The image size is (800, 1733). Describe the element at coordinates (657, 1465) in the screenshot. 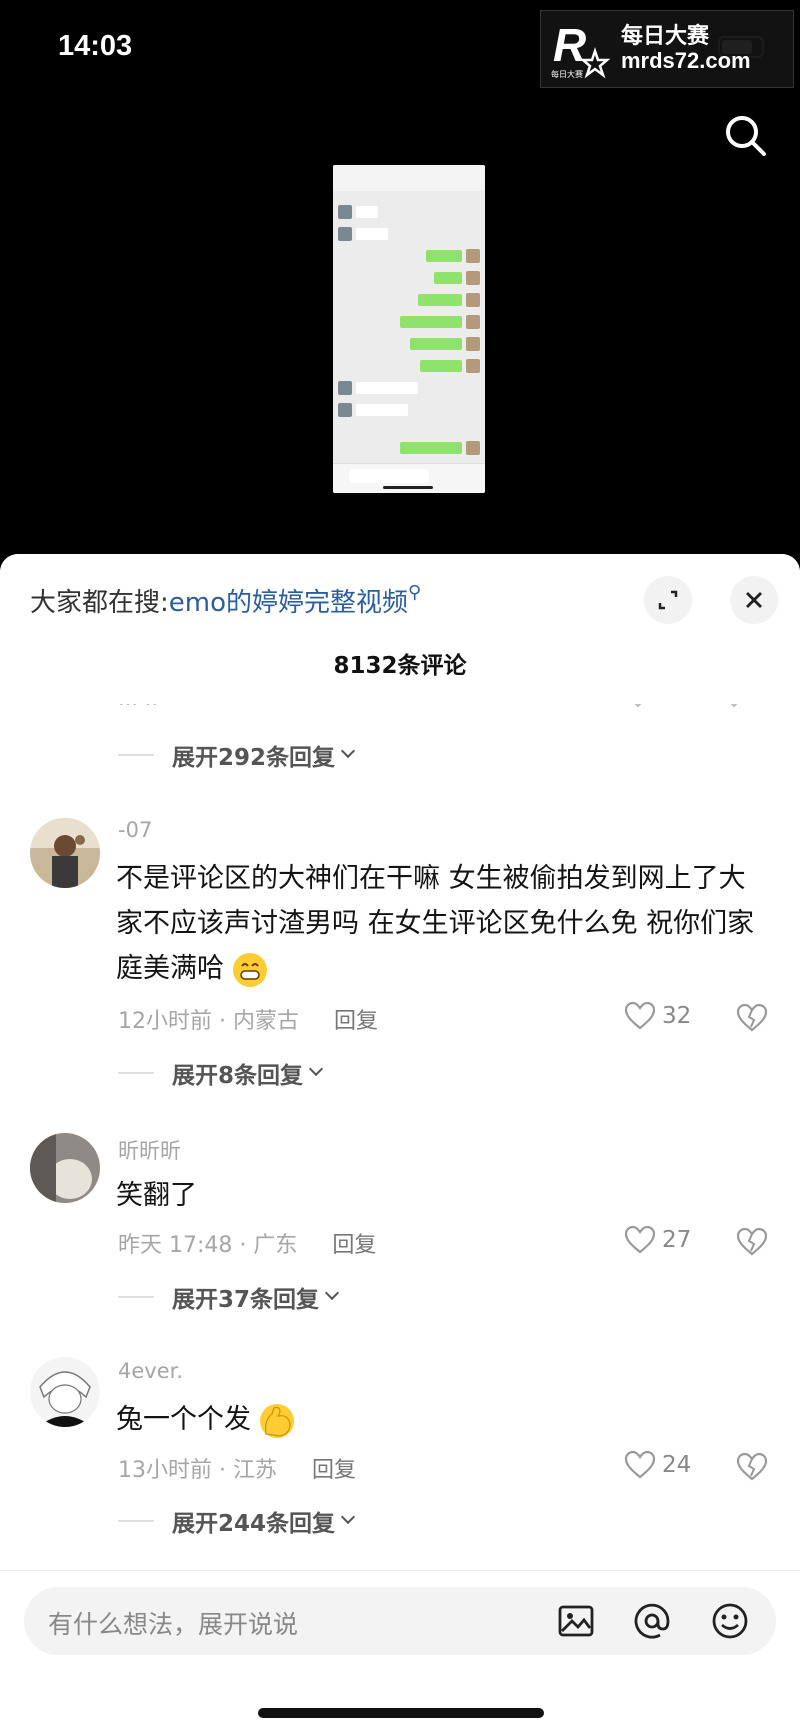

I see `like-button: 24` at that location.